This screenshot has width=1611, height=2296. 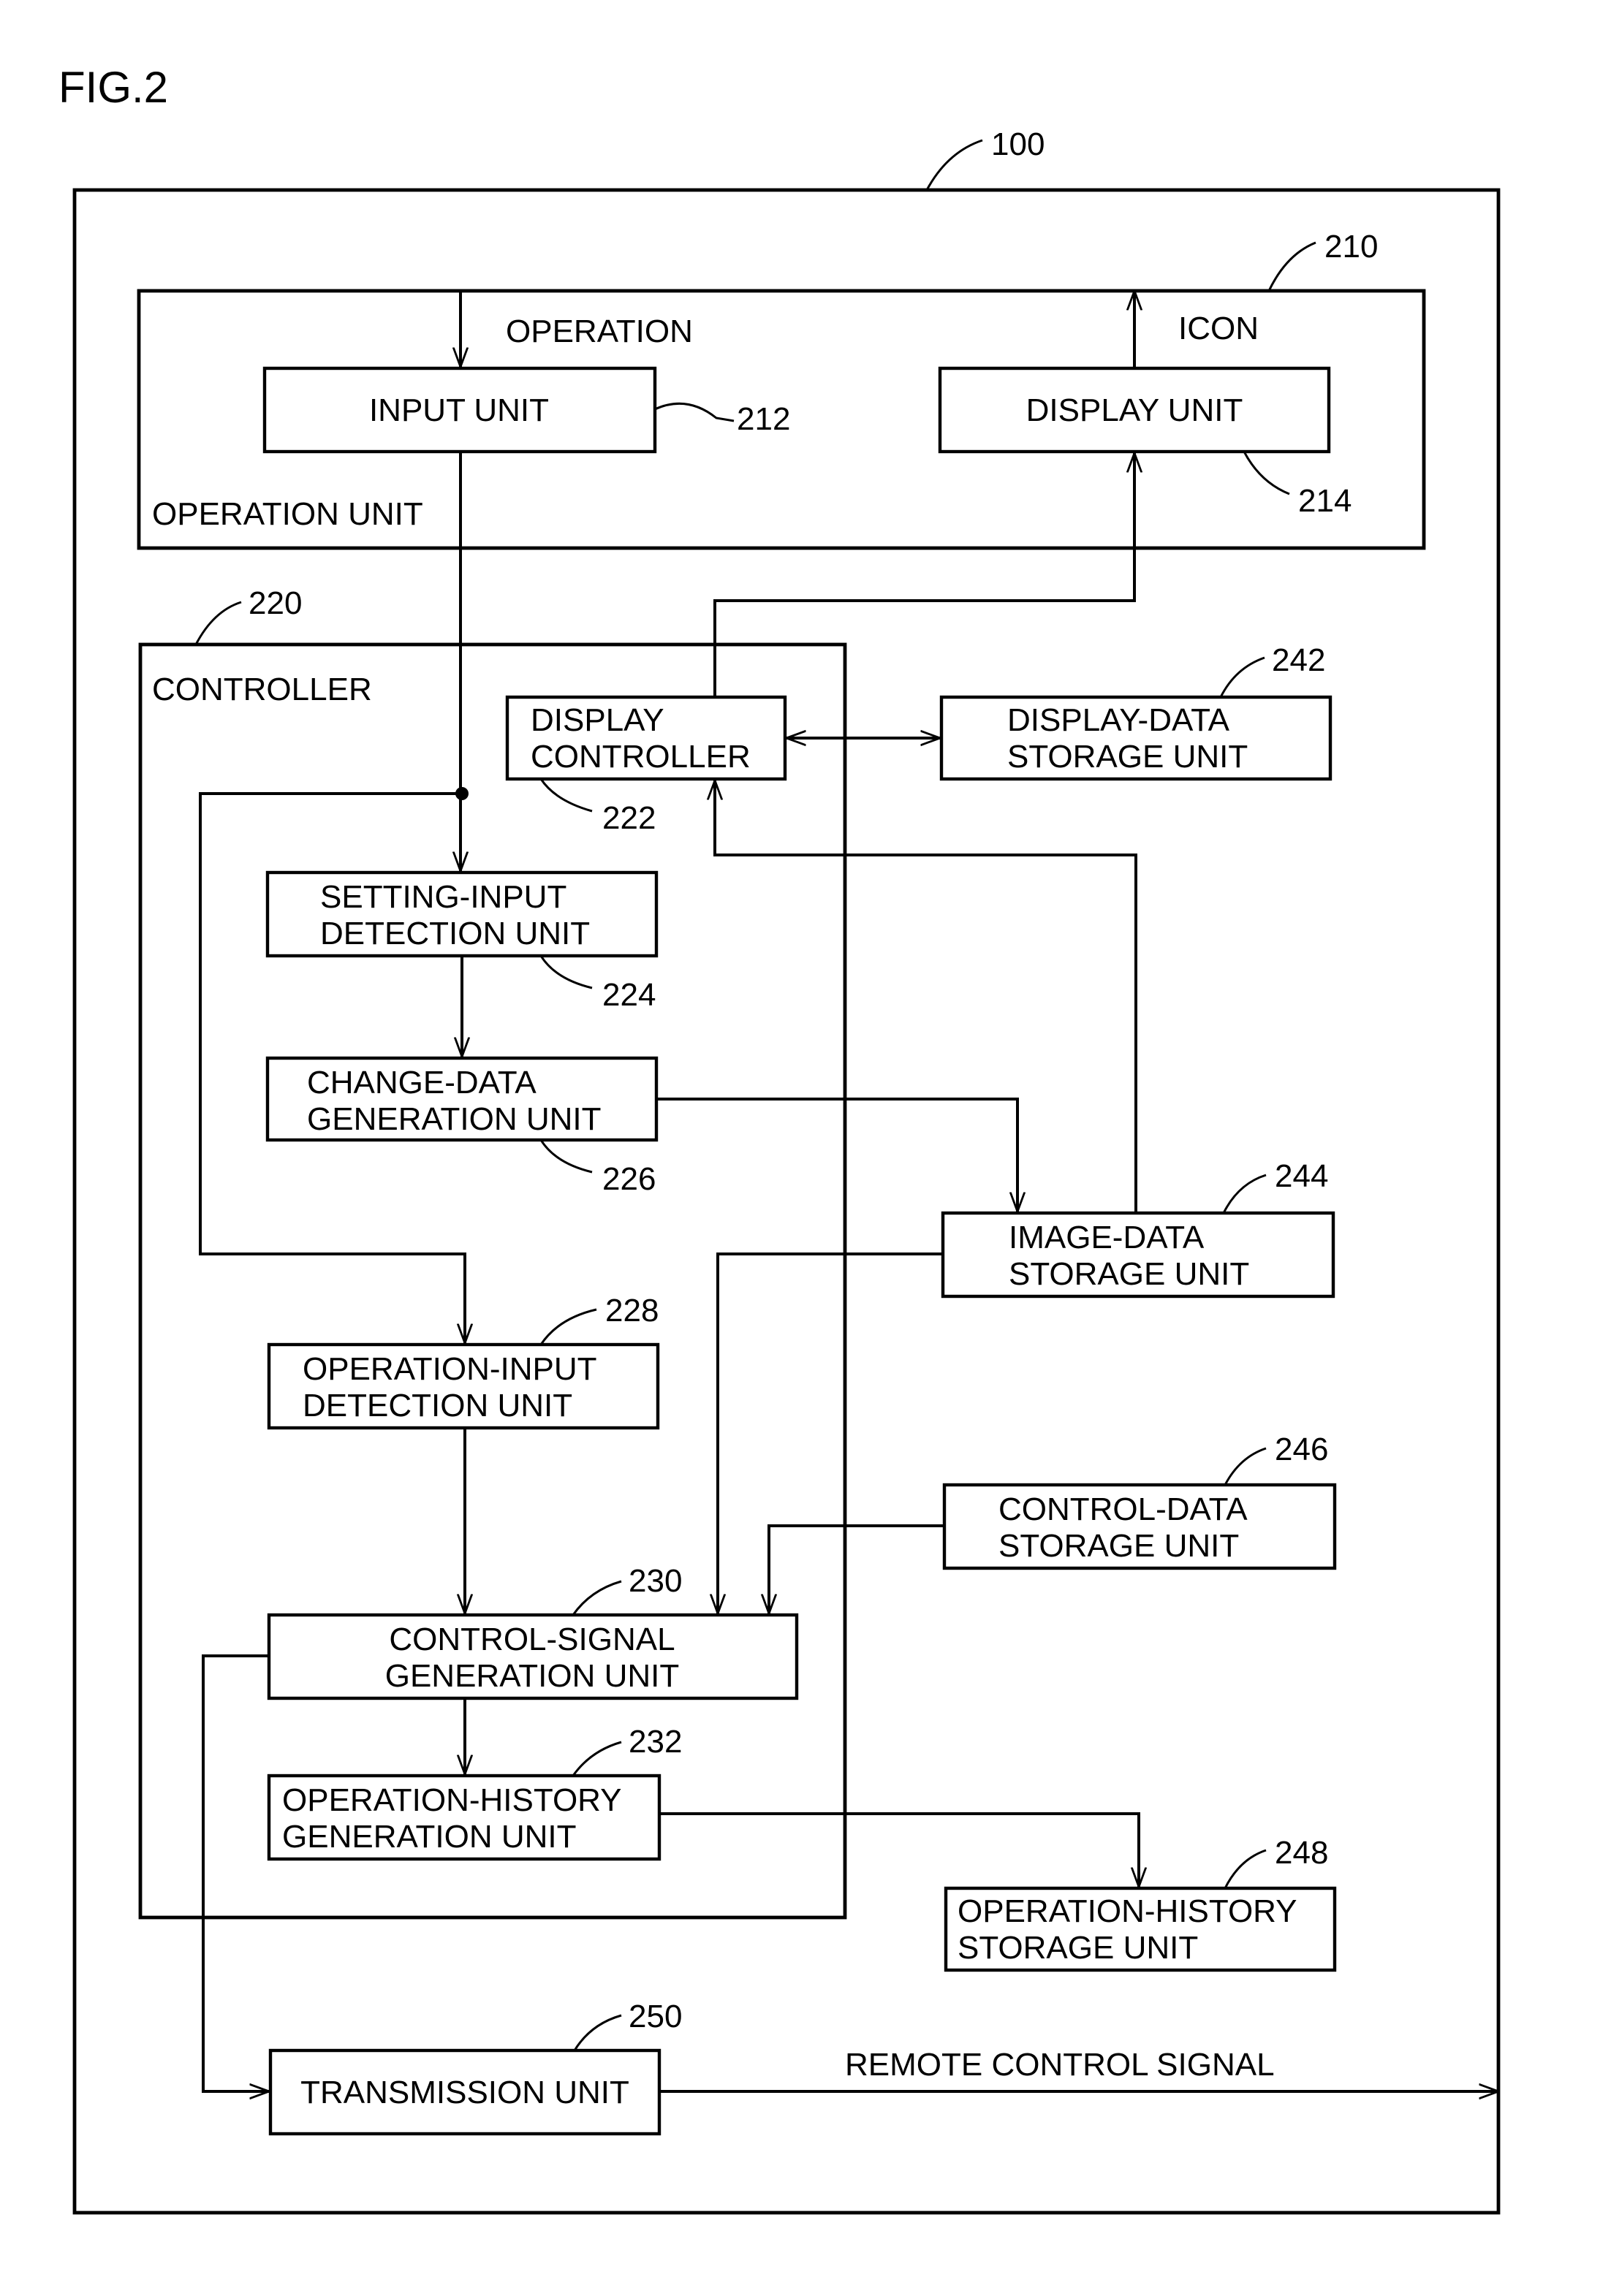 I want to click on ref-244-leader, so click(x=1244, y=1194).